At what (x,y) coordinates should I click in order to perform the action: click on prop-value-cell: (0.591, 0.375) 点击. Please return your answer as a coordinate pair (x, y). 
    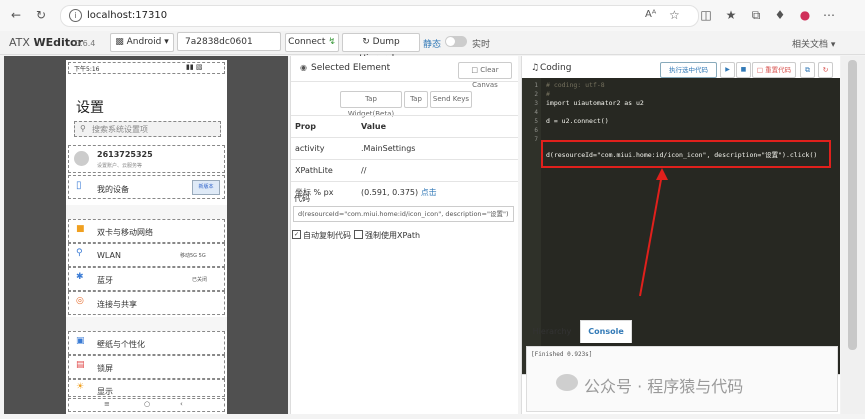
    Looking at the image, I should click on (437, 192).